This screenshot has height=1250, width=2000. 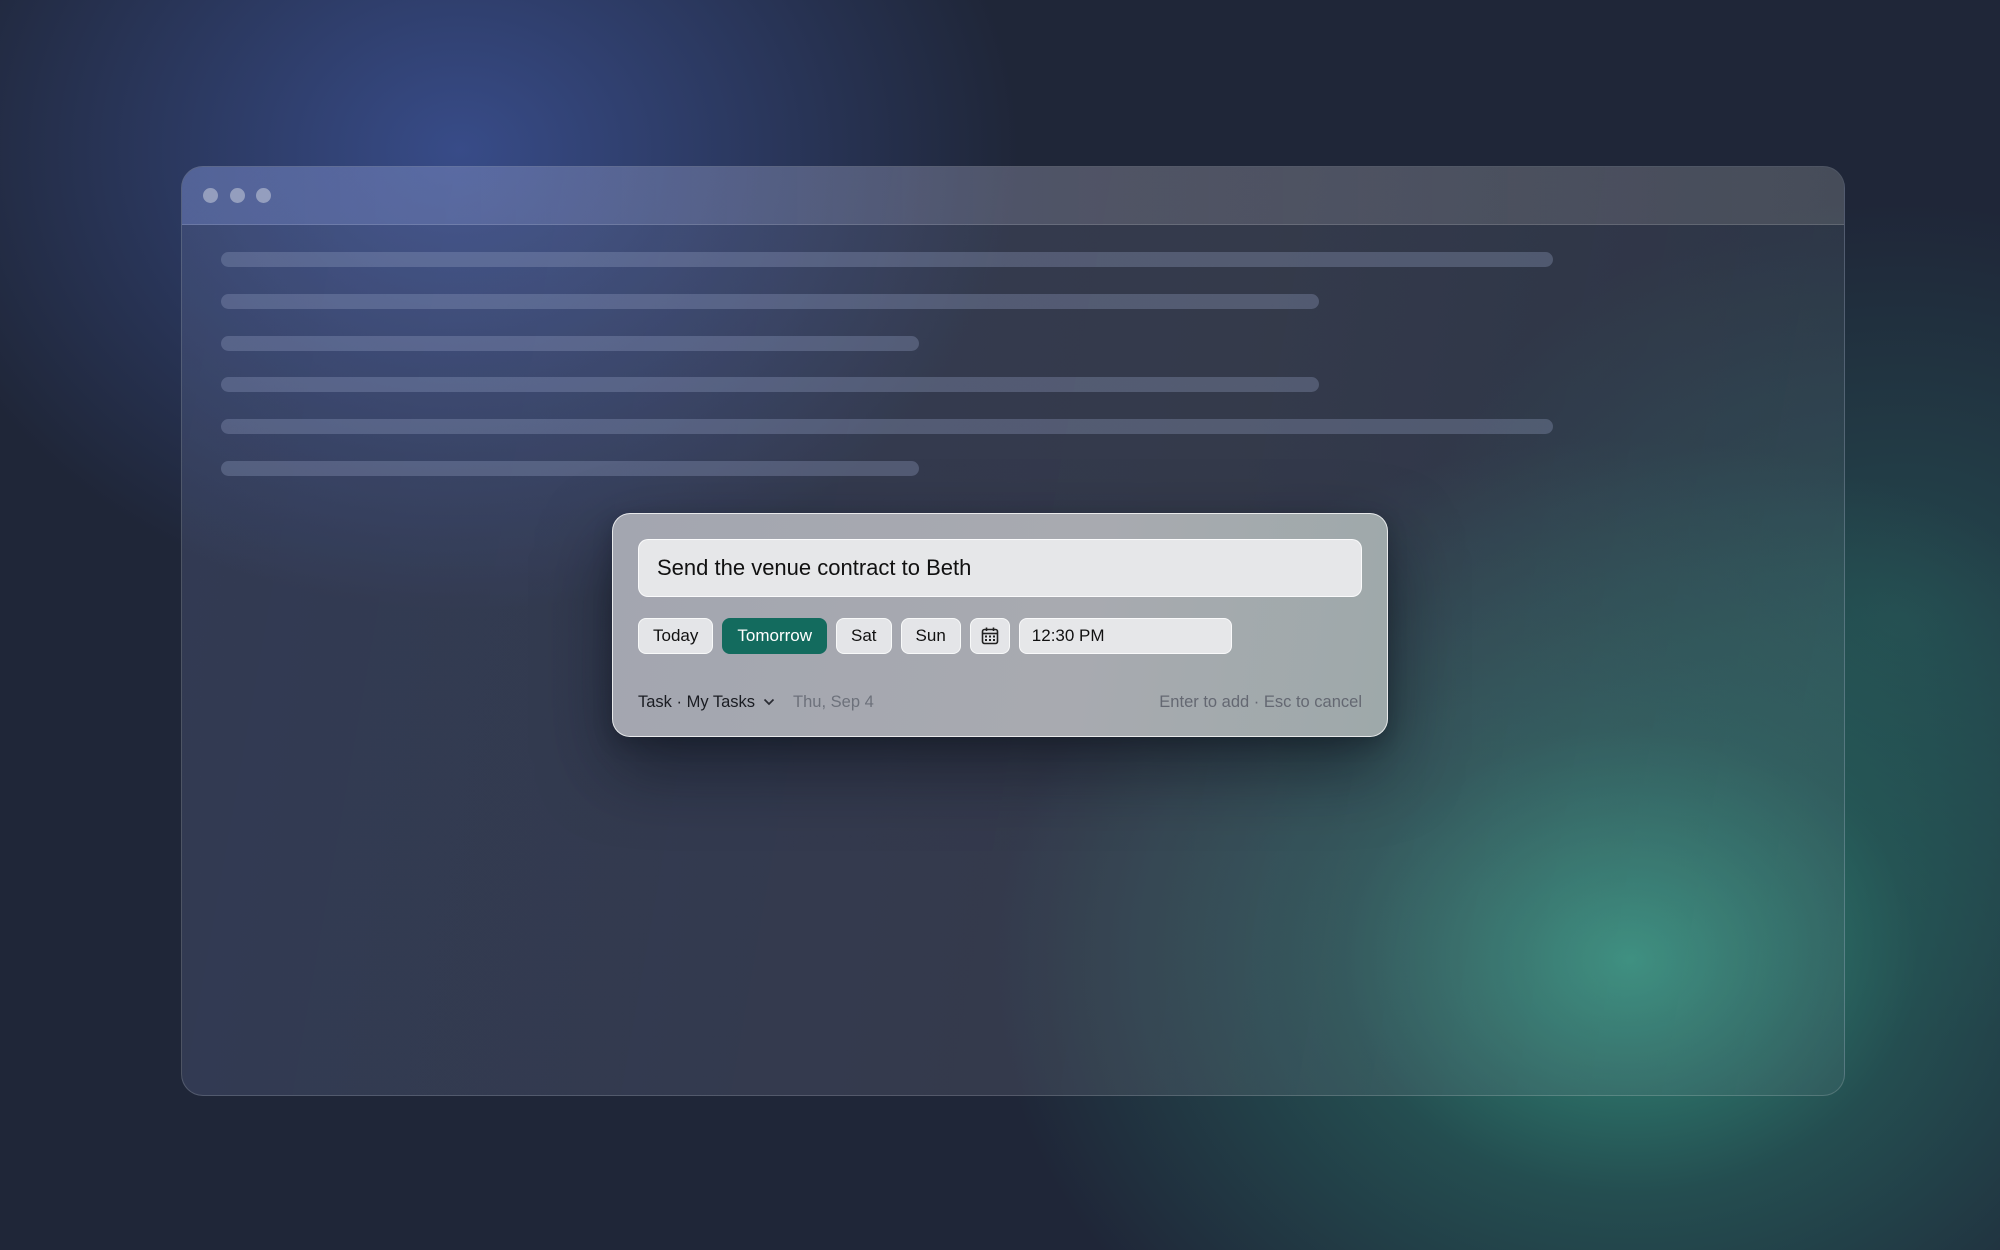 What do you see at coordinates (774, 636) in the screenshot?
I see `date-option-tomorrow: Tomorrow` at bounding box center [774, 636].